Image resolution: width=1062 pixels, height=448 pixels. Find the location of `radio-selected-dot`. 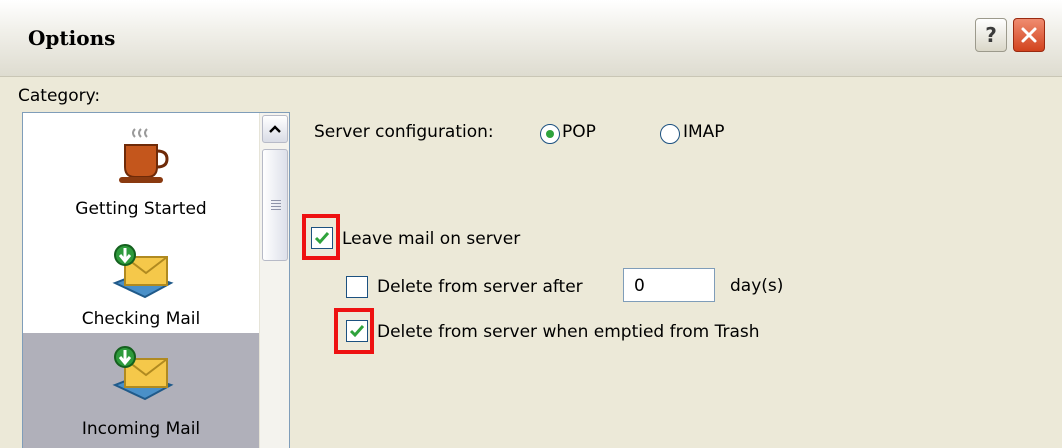

radio-selected-dot is located at coordinates (550, 134).